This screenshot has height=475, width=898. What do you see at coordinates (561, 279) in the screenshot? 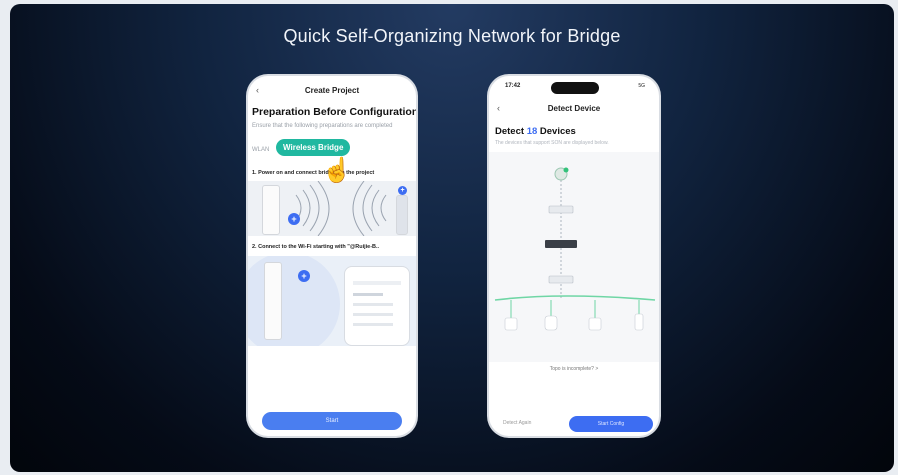
I see `bridge-node` at bounding box center [561, 279].